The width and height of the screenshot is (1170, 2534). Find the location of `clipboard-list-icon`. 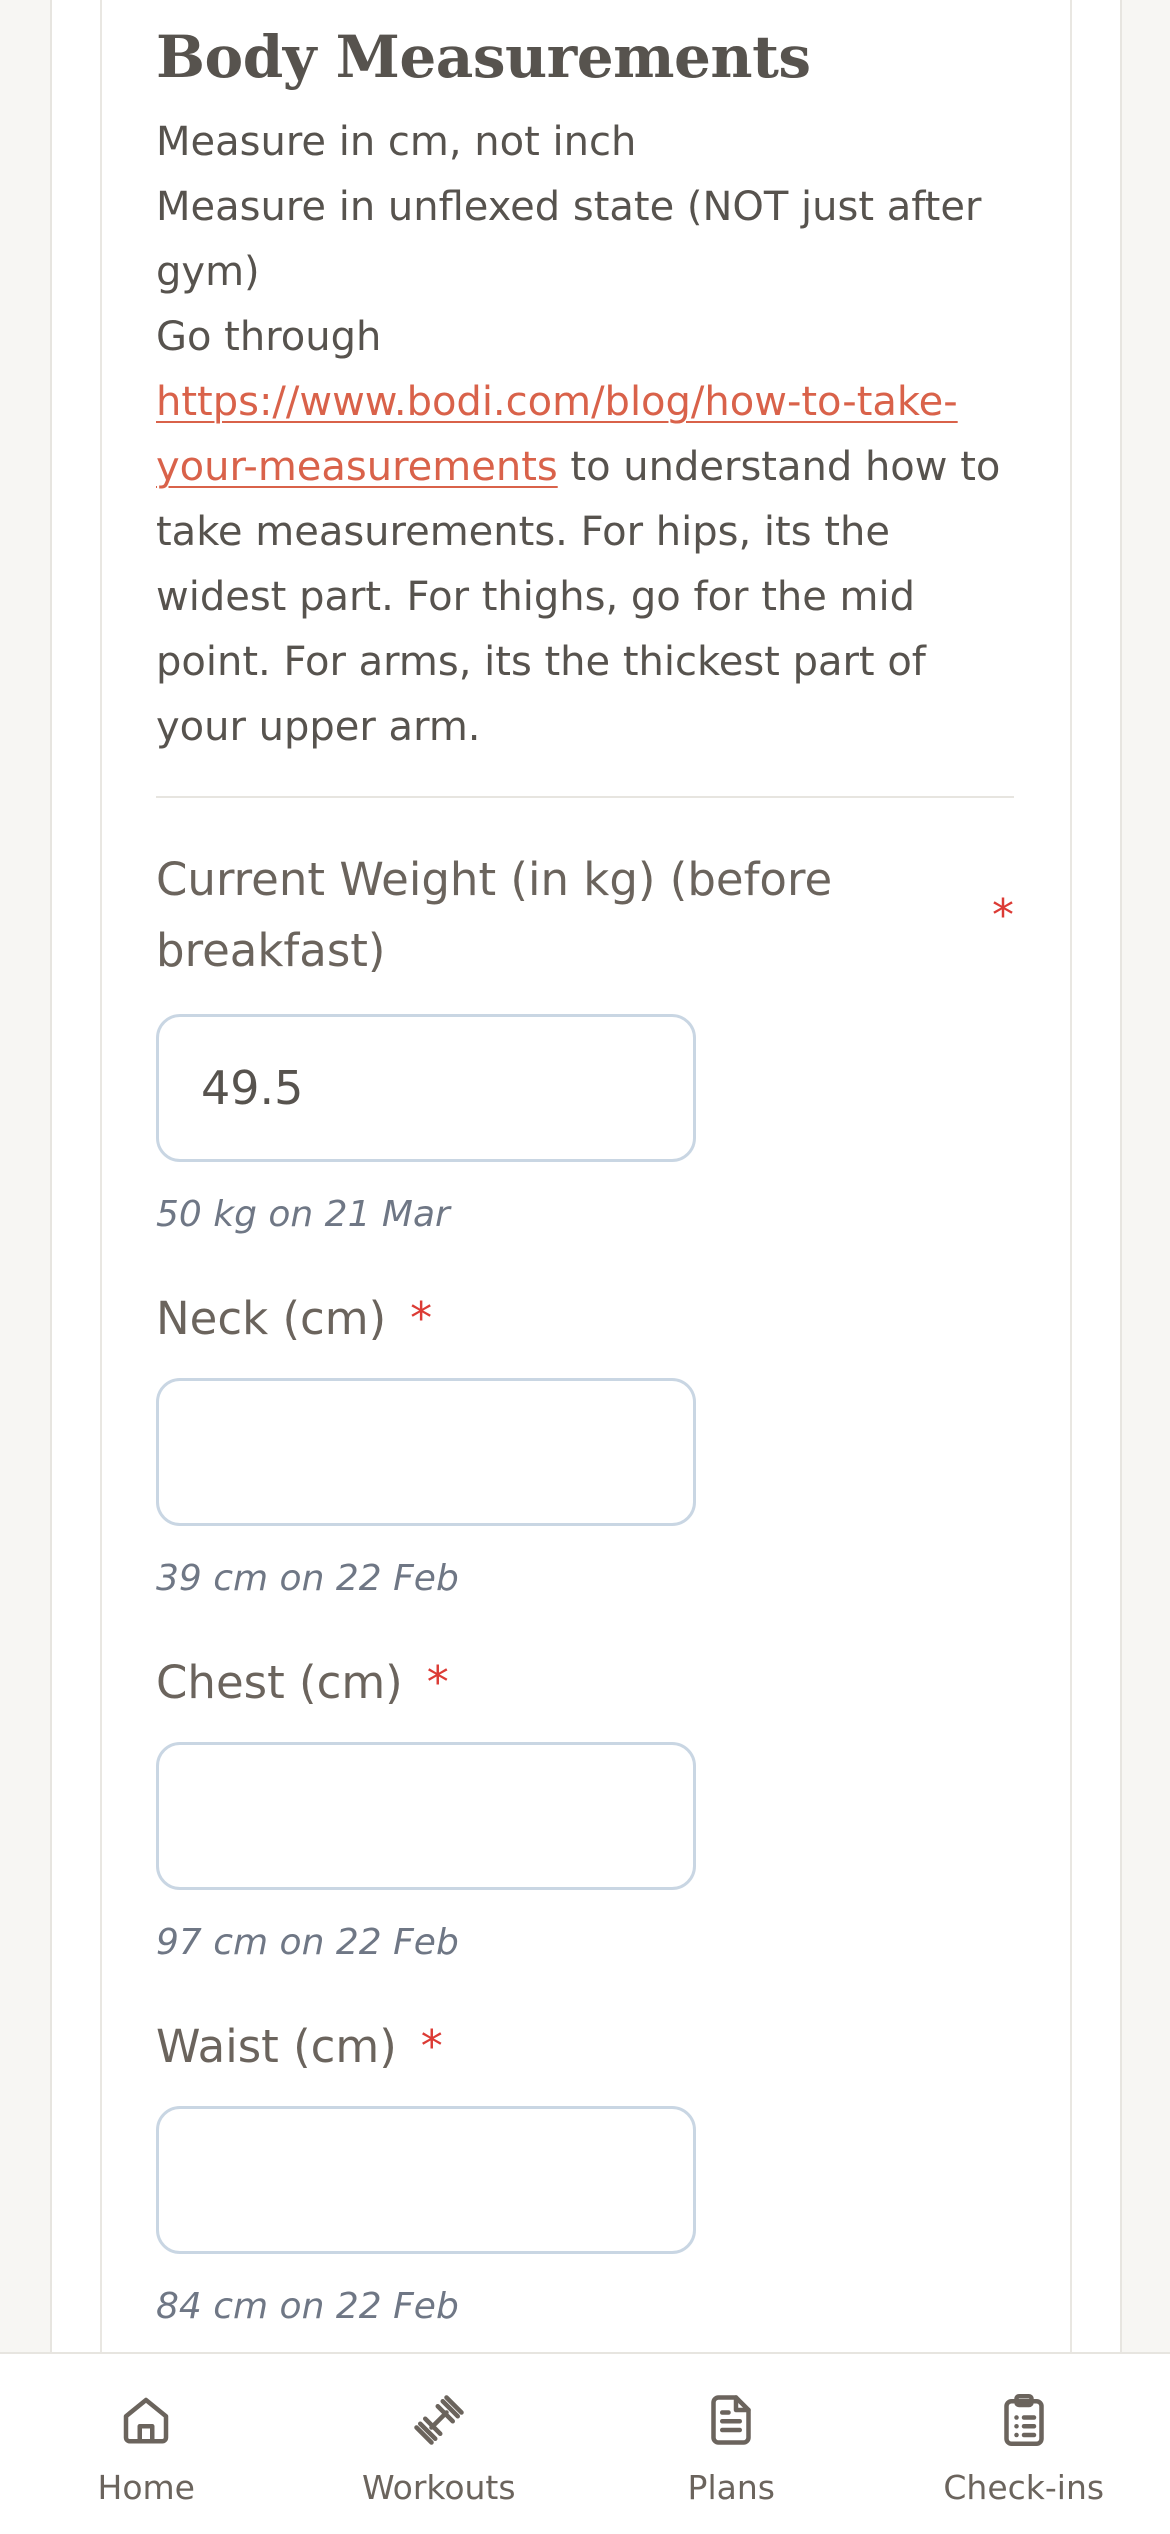

clipboard-list-icon is located at coordinates (1024, 2420).